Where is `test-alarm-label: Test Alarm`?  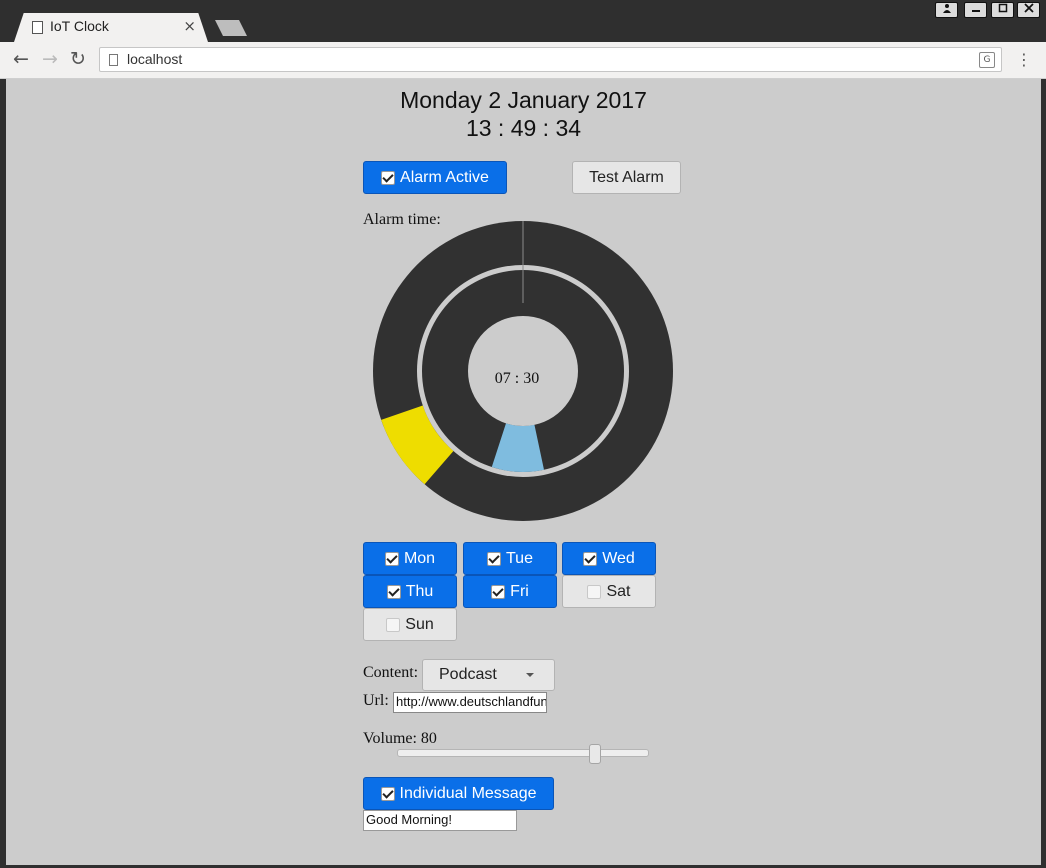 test-alarm-label: Test Alarm is located at coordinates (626, 177).